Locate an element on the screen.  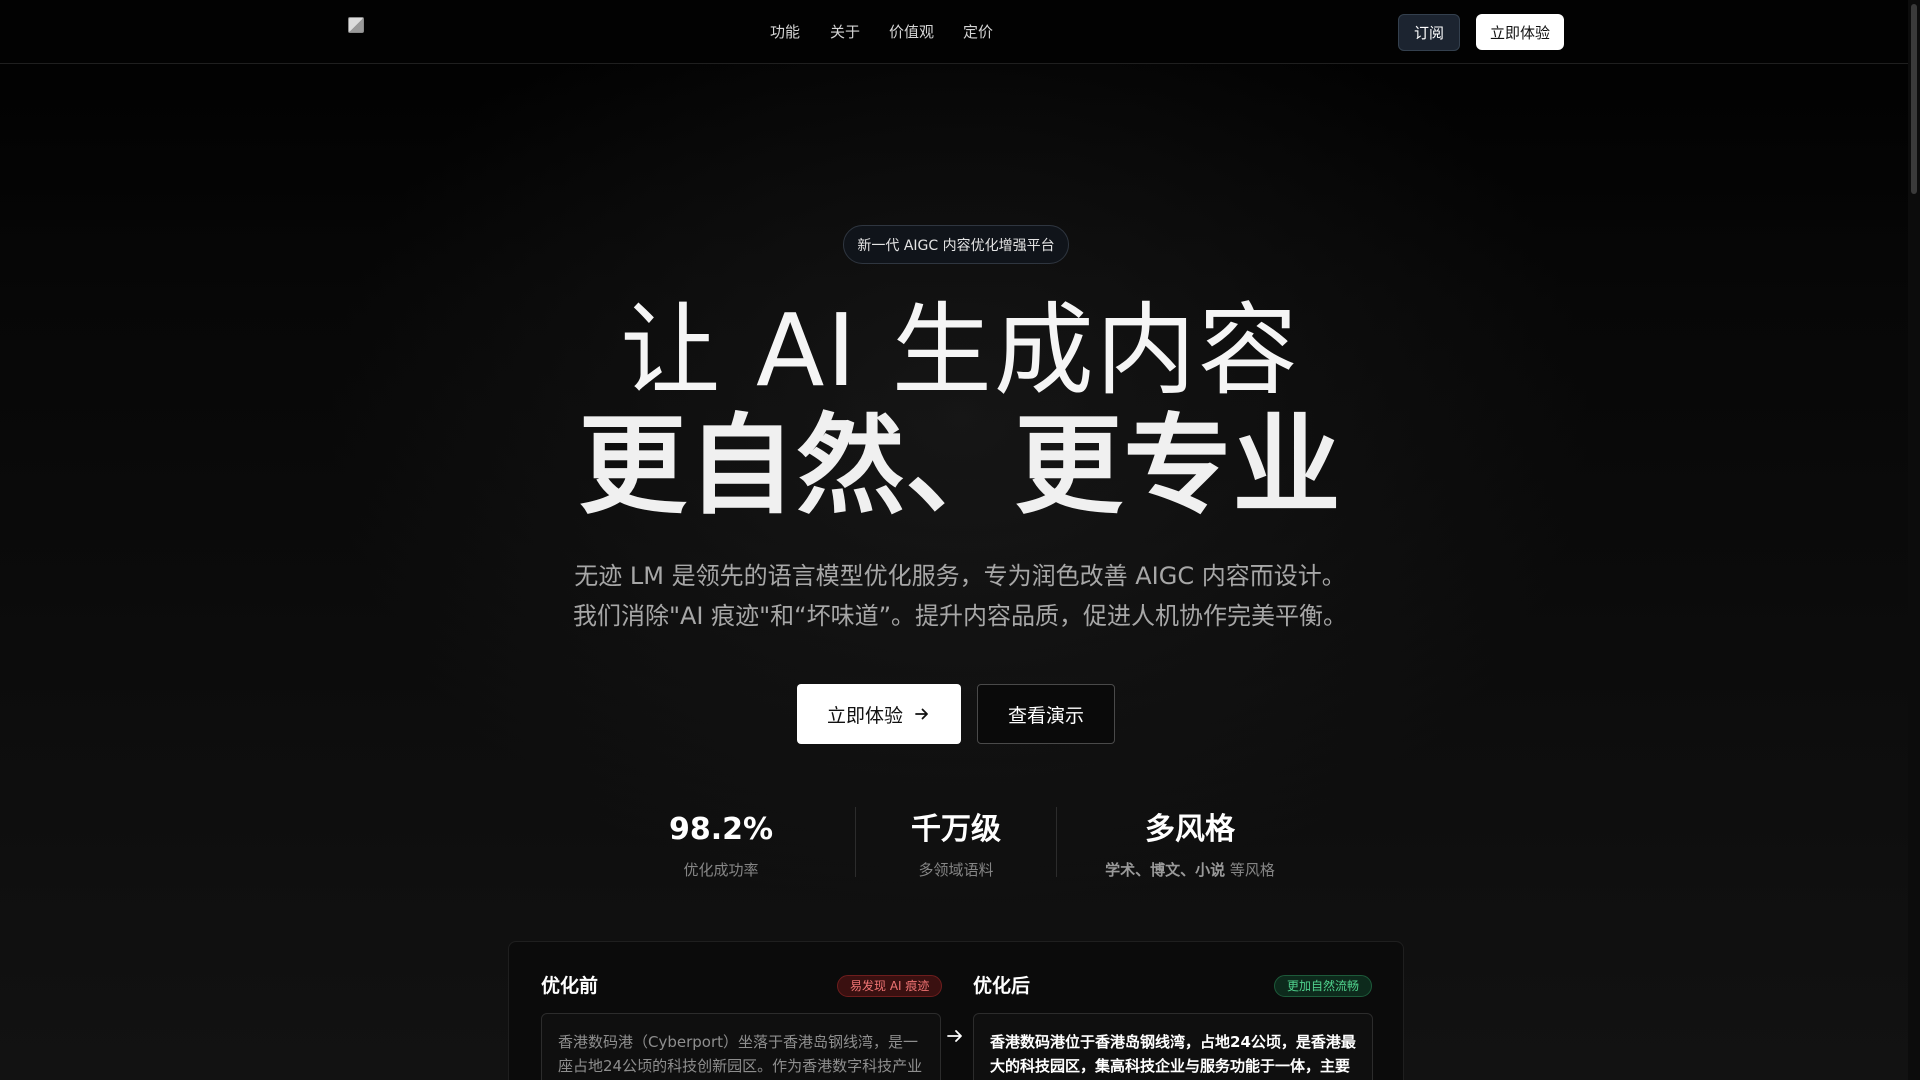
try-now-button-header: 立即体验 is located at coordinates (1520, 32).